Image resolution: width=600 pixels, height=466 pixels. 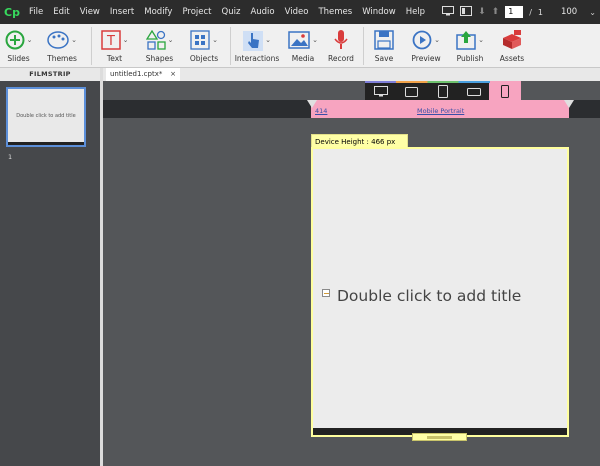 What do you see at coordinates (62, 58) in the screenshot?
I see `themes-label: Themes` at bounding box center [62, 58].